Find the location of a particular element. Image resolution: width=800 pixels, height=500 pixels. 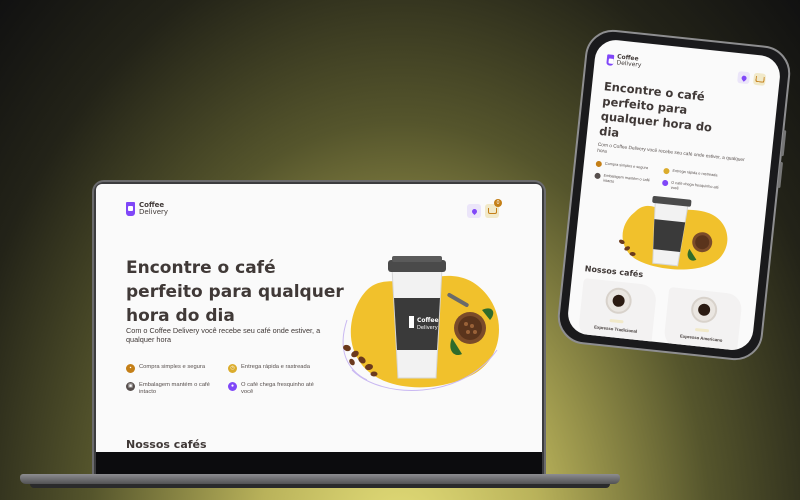

laptop-base-edge is located at coordinates (320, 486).